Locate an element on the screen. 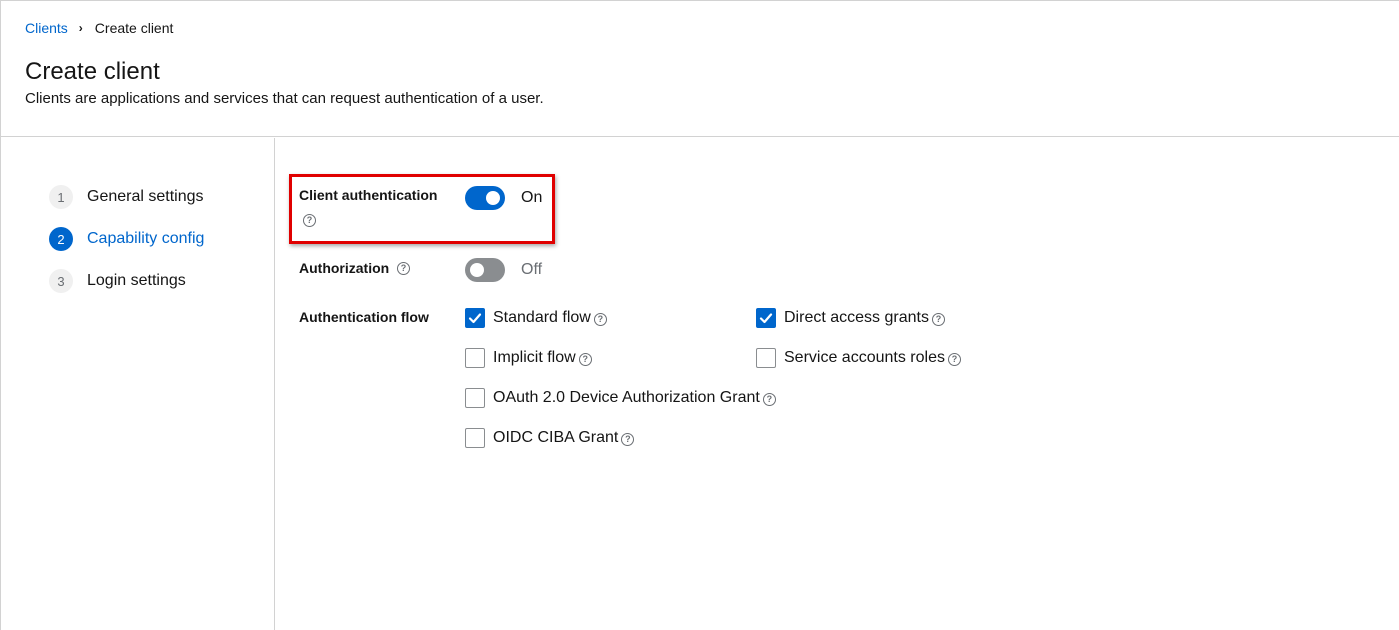 This screenshot has width=1399, height=630. authorization-label: Authorization is located at coordinates (344, 268).